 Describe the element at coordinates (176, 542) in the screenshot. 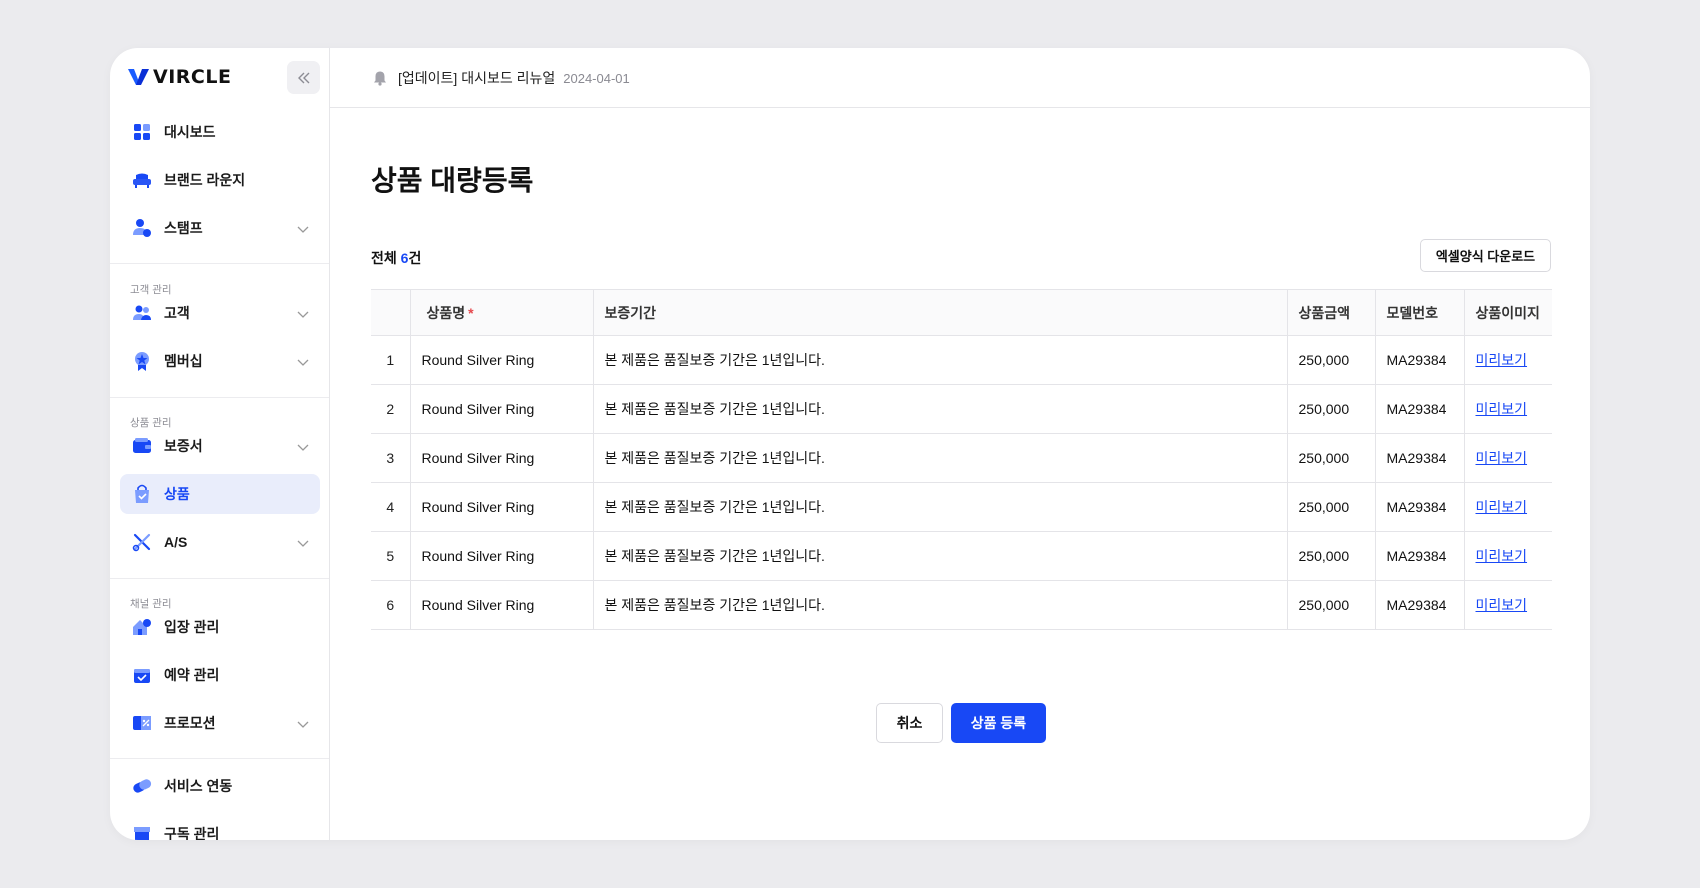

I see `sidebar-item-label: A/S` at that location.